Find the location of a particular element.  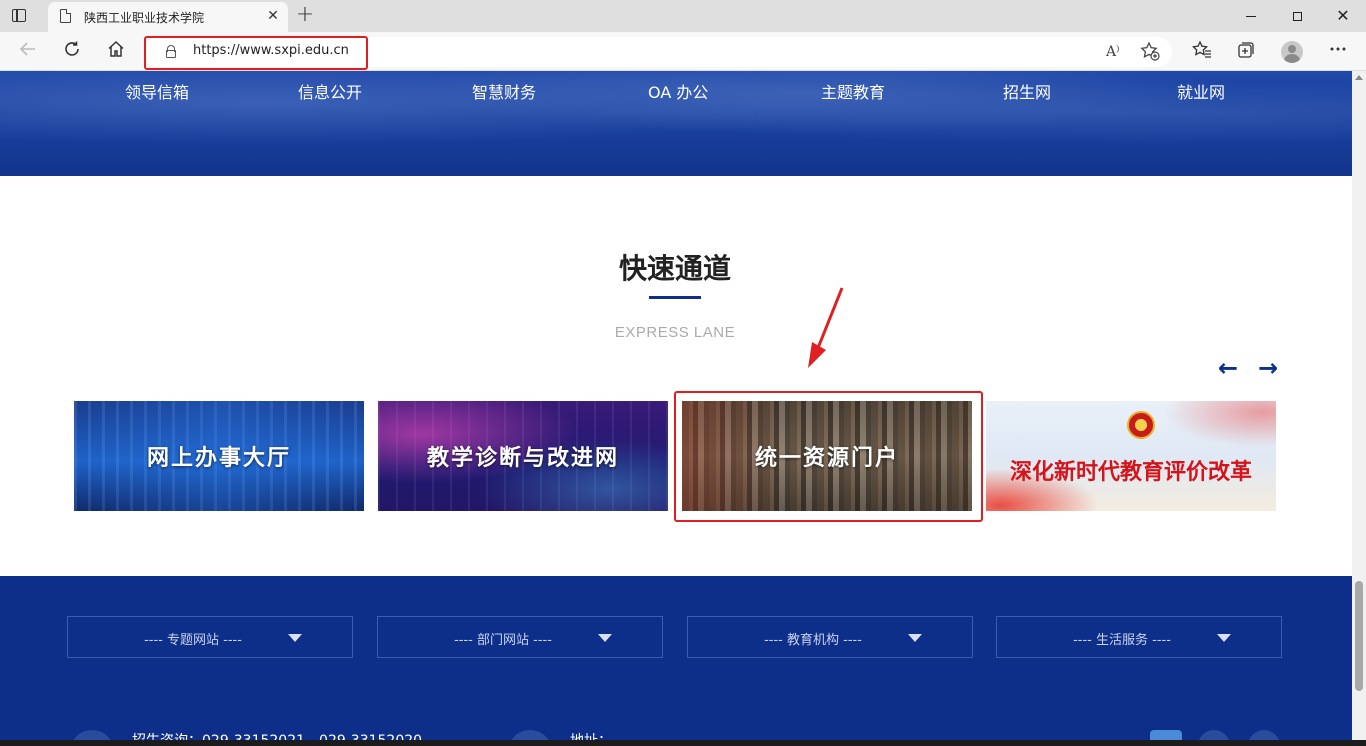

reload-button is located at coordinates (72, 52).